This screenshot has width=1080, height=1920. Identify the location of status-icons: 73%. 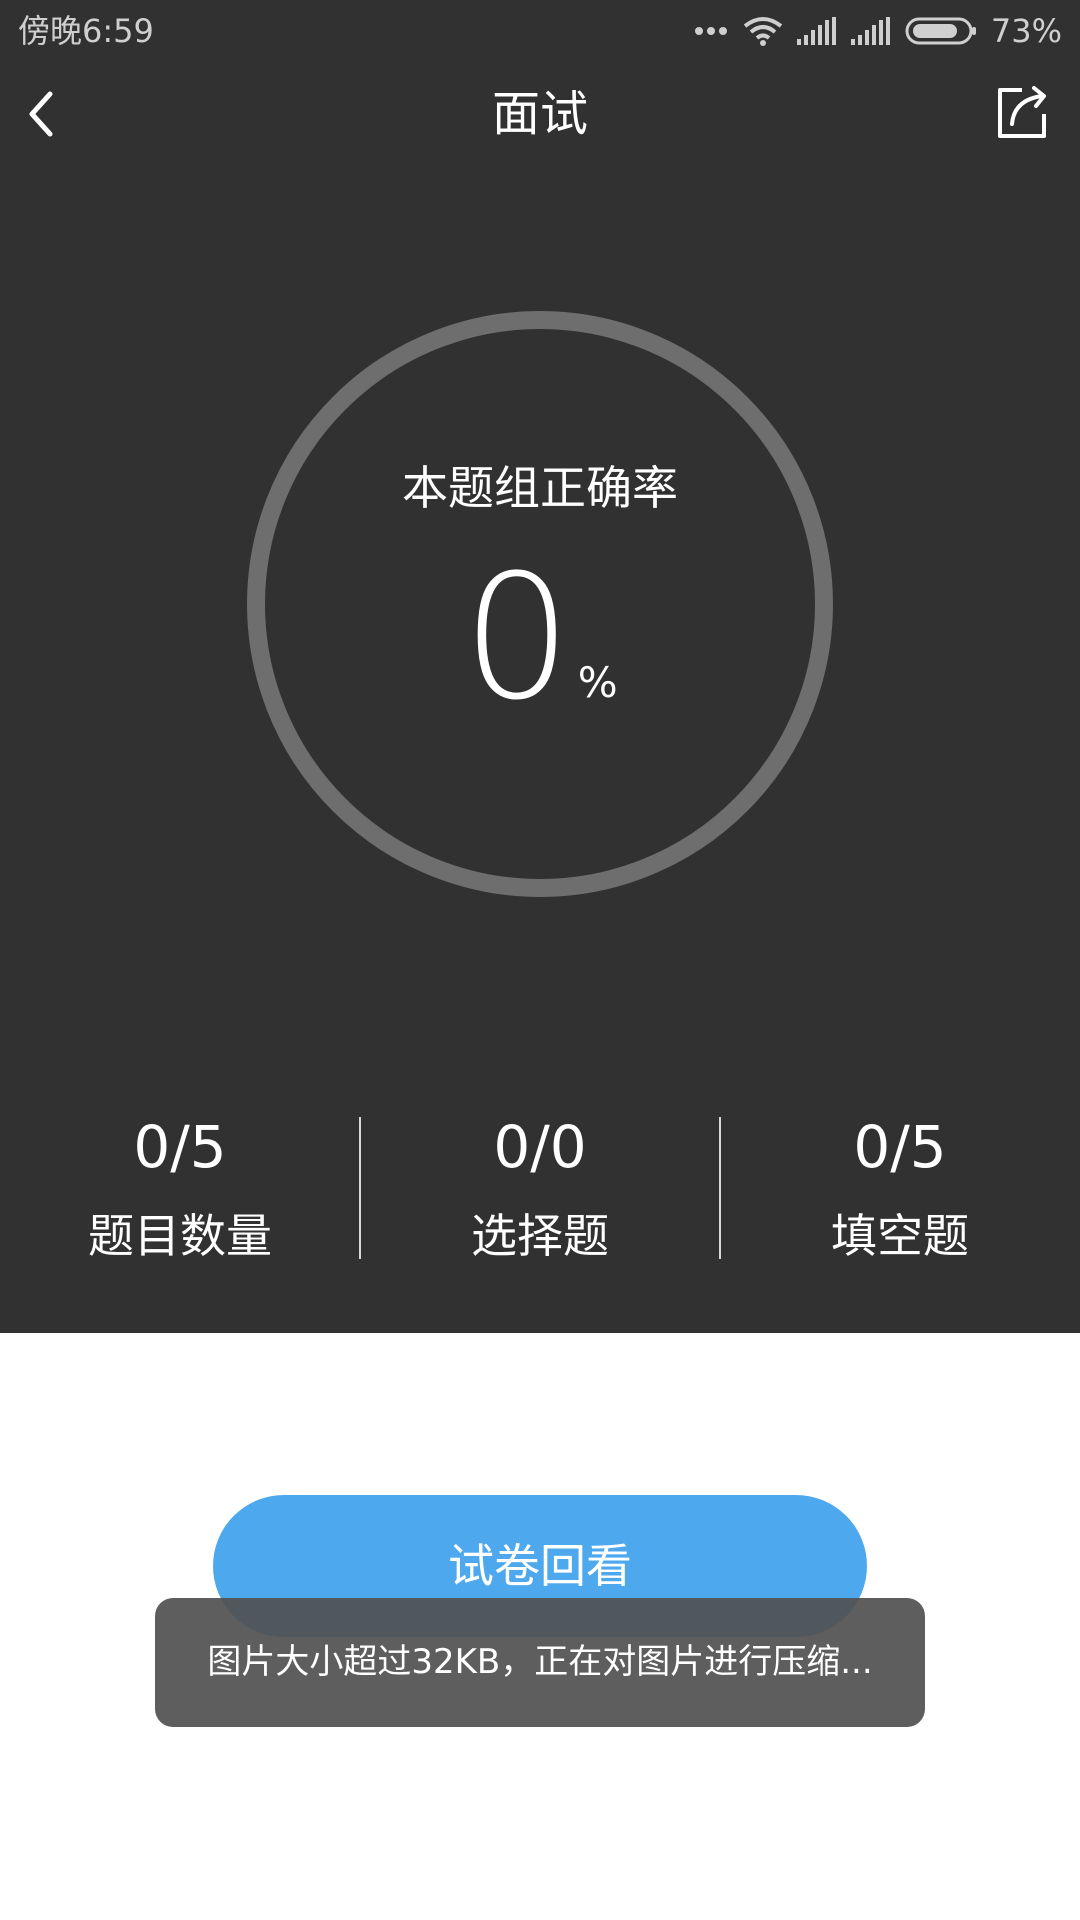
(877, 31).